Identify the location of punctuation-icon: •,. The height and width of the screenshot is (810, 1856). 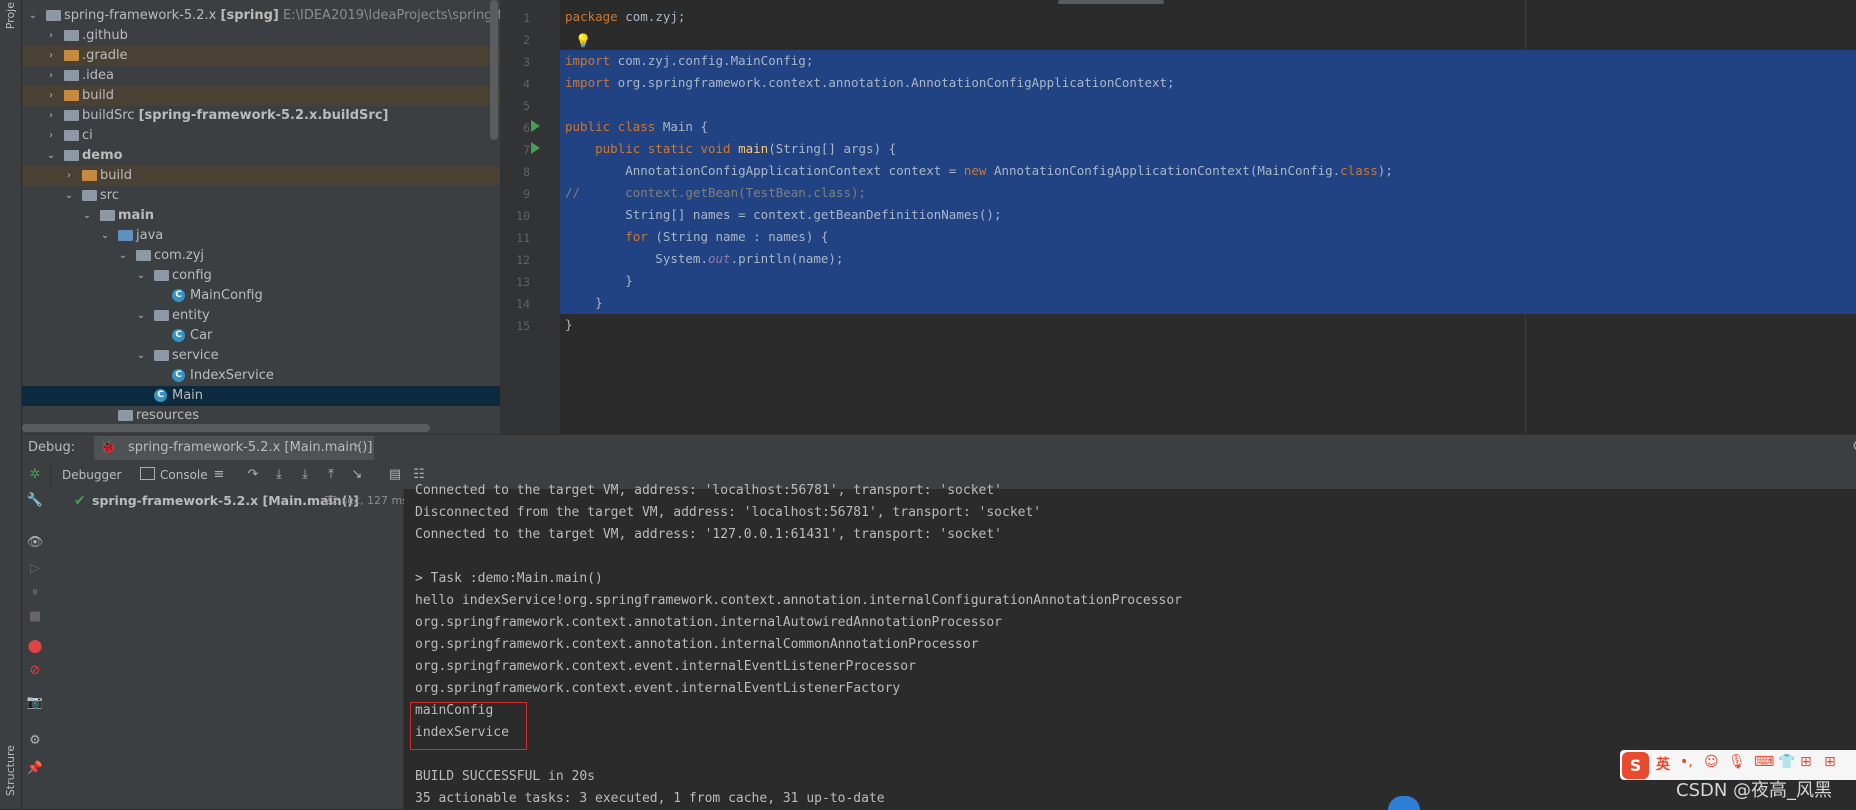
(1686, 762).